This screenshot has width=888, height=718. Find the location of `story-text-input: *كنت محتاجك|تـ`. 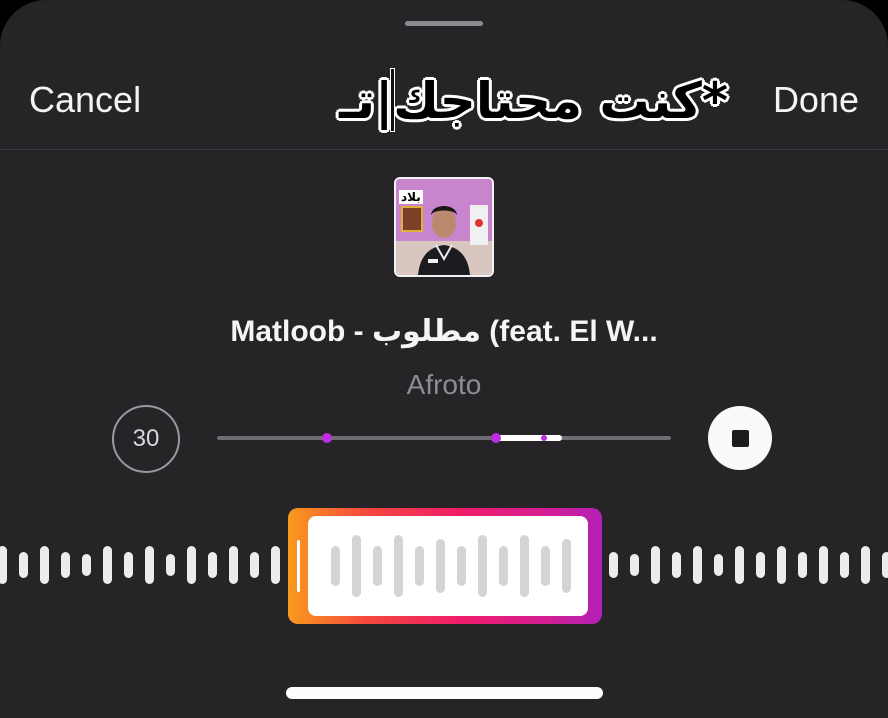

story-text-input: *كنت محتاجك|تـ is located at coordinates (533, 101).